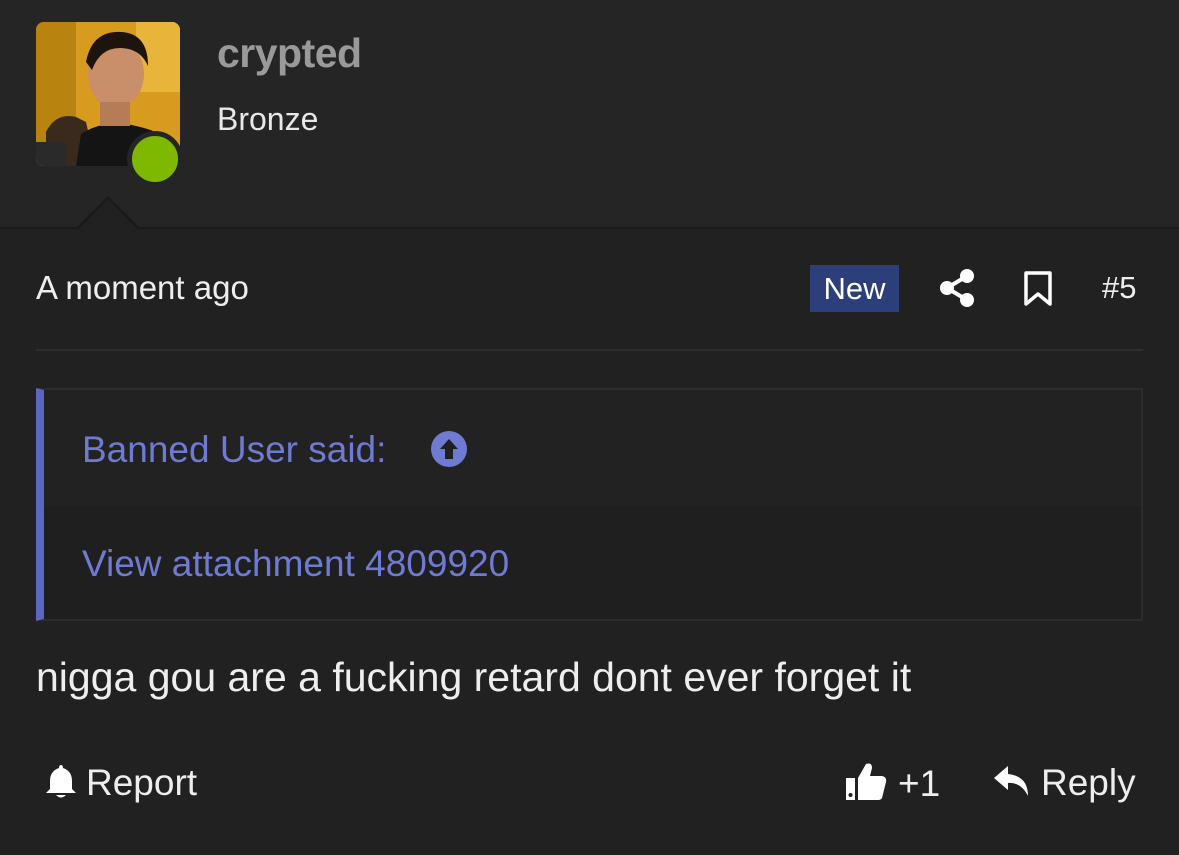  I want to click on attachment-link: View attachment 4809920, so click(295, 564).